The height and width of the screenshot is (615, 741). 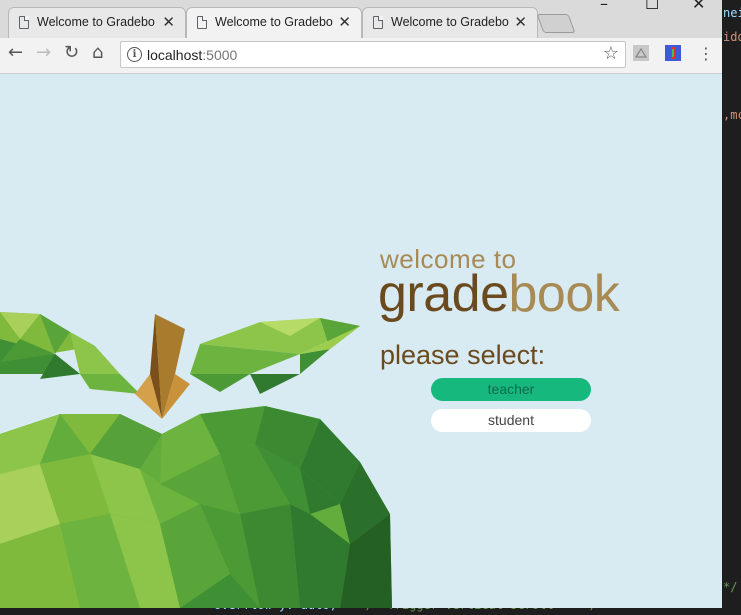 What do you see at coordinates (175, 55) in the screenshot?
I see `url-host: localhost` at bounding box center [175, 55].